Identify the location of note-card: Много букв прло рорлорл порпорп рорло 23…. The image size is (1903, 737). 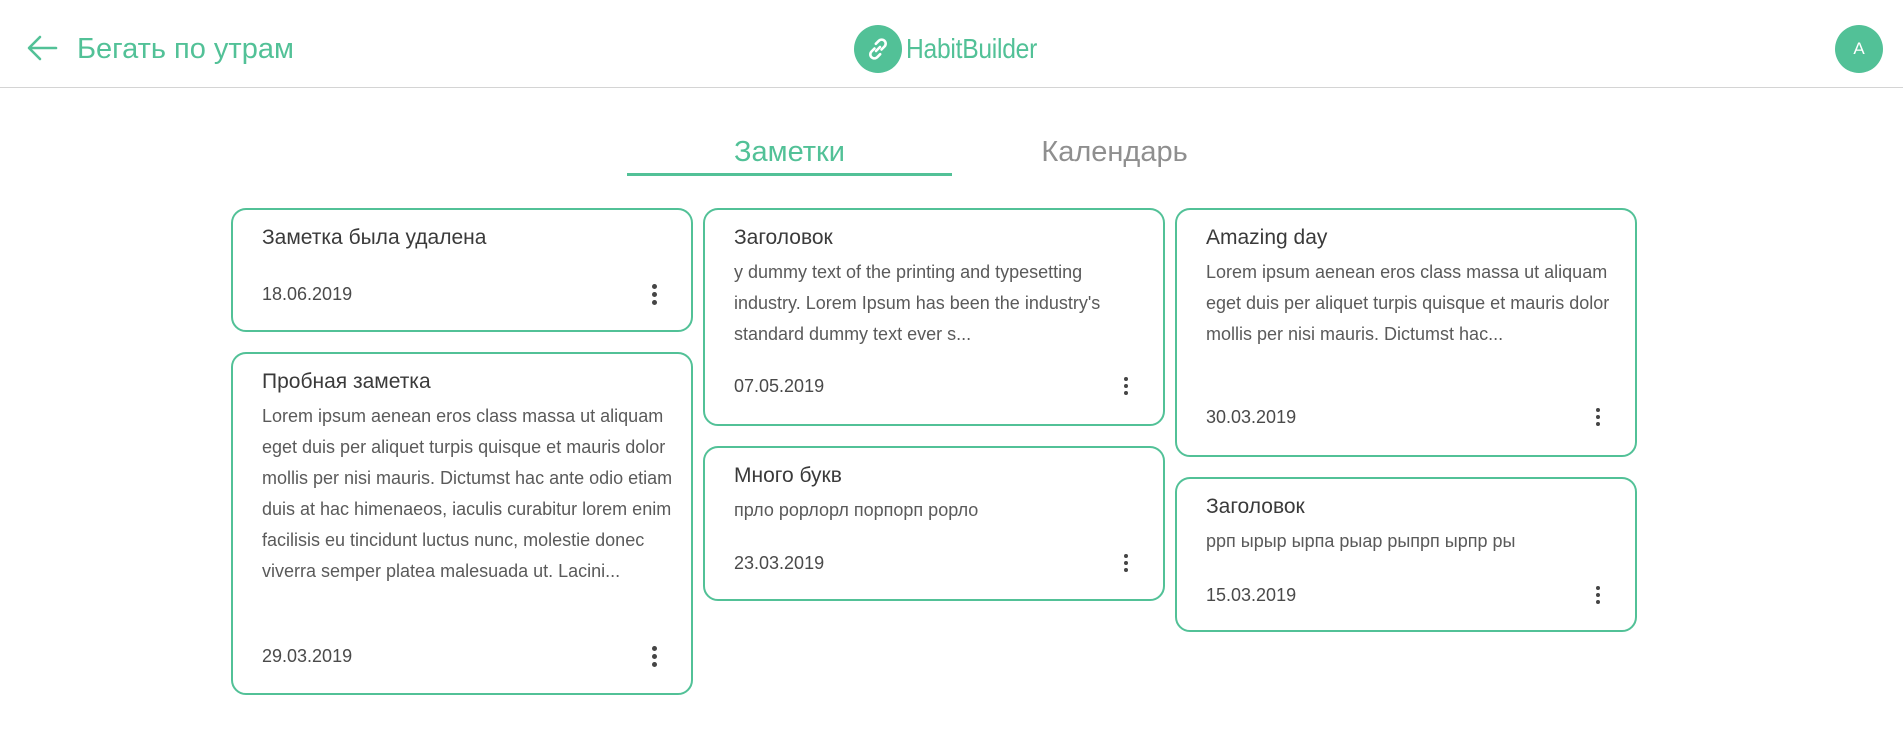
(934, 523).